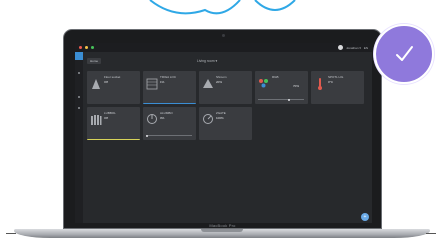 The width and height of the screenshot is (444, 246). Describe the element at coordinates (96, 84) in the screenshot. I see `plug-icon` at that location.